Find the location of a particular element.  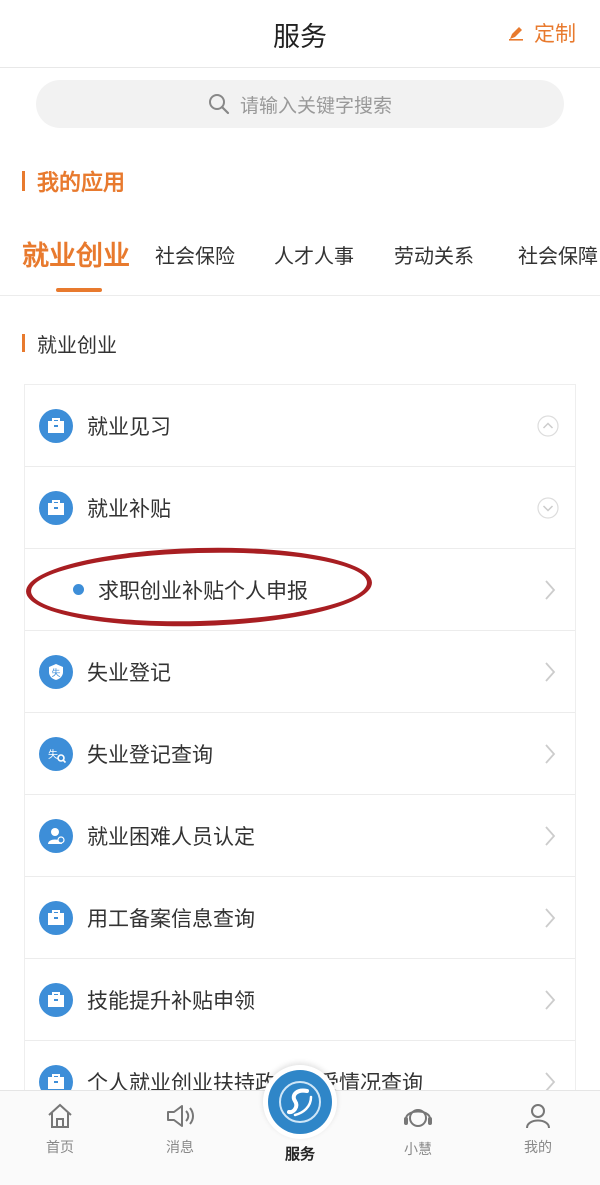

search-icon is located at coordinates (219, 104).